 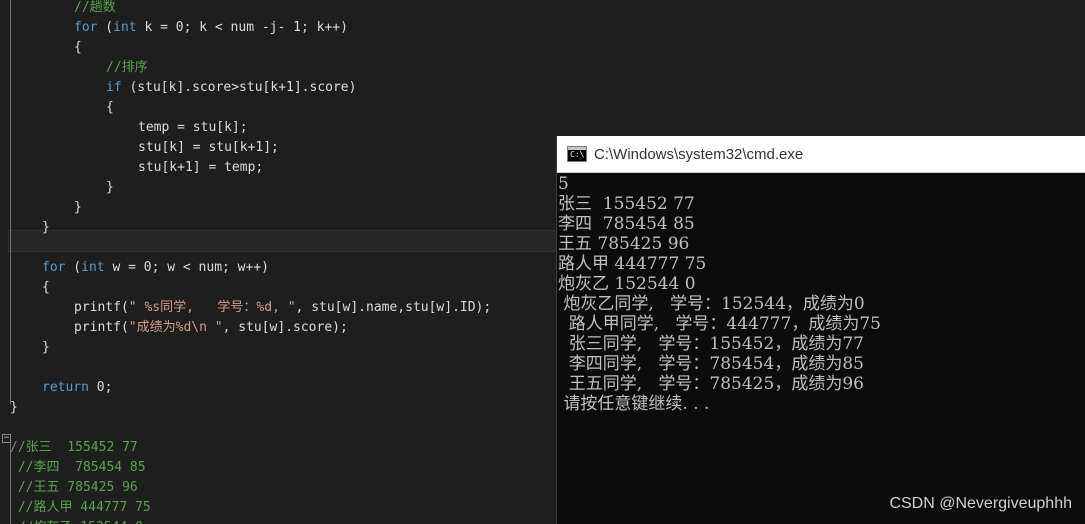 I want to click on code-token: //李四 785454 85, so click(x=78, y=467).